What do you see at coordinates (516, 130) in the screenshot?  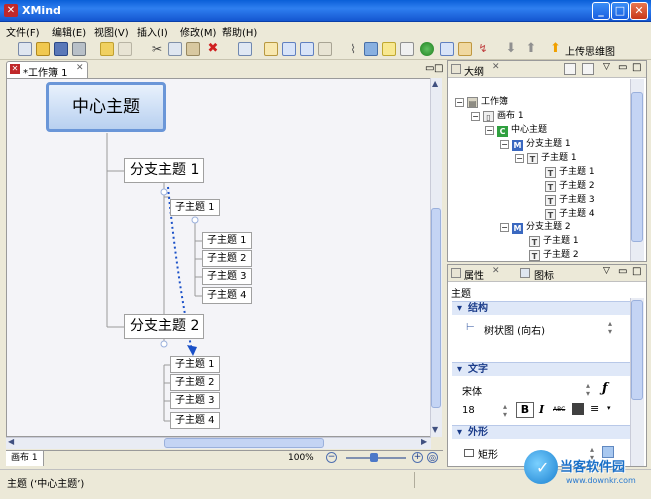 I see `outline-item-central: − C 中心主题` at bounding box center [516, 130].